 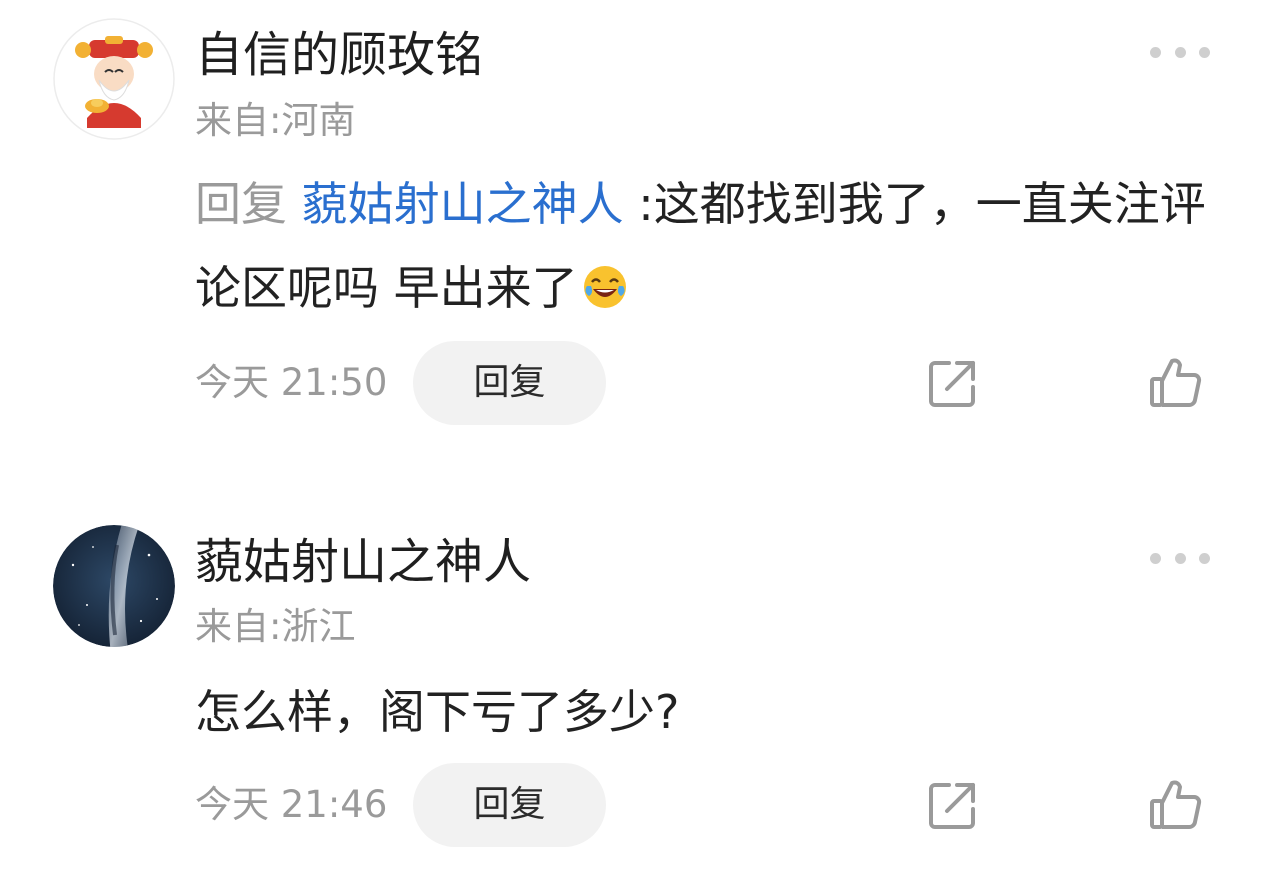 What do you see at coordinates (605, 280) in the screenshot?
I see `laughing-tears-emoji-icon` at bounding box center [605, 280].